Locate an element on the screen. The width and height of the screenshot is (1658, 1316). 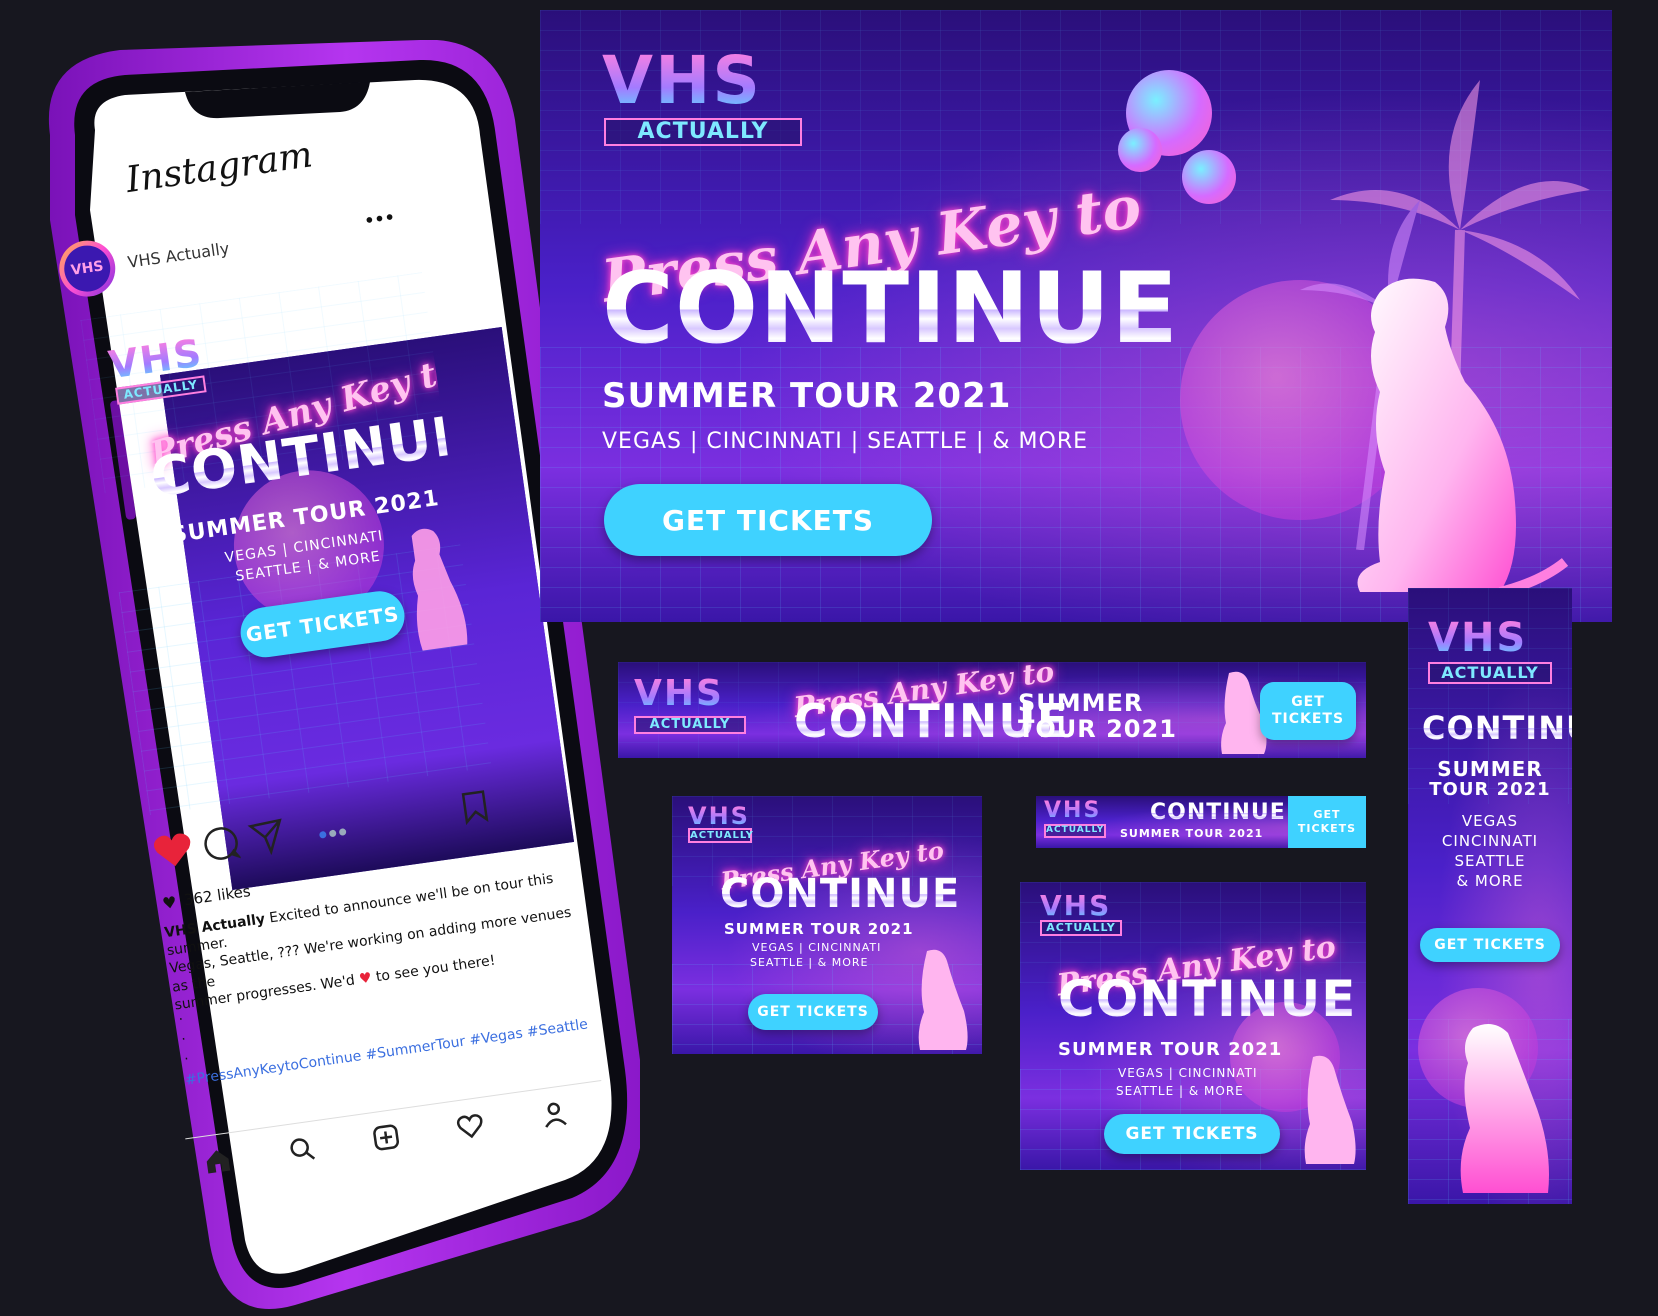
add-icon is located at coordinates (386, 1138).